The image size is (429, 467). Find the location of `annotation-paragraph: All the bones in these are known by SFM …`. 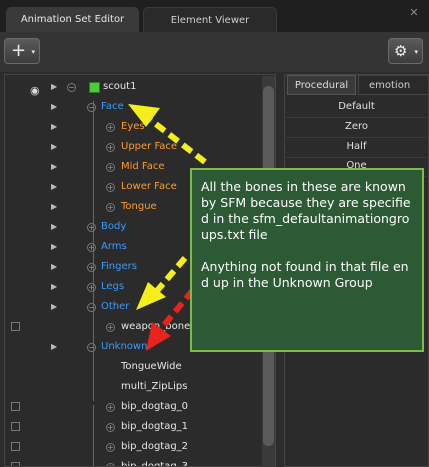

annotation-paragraph: All the bones in these are known by SFM … is located at coordinates (306, 210).